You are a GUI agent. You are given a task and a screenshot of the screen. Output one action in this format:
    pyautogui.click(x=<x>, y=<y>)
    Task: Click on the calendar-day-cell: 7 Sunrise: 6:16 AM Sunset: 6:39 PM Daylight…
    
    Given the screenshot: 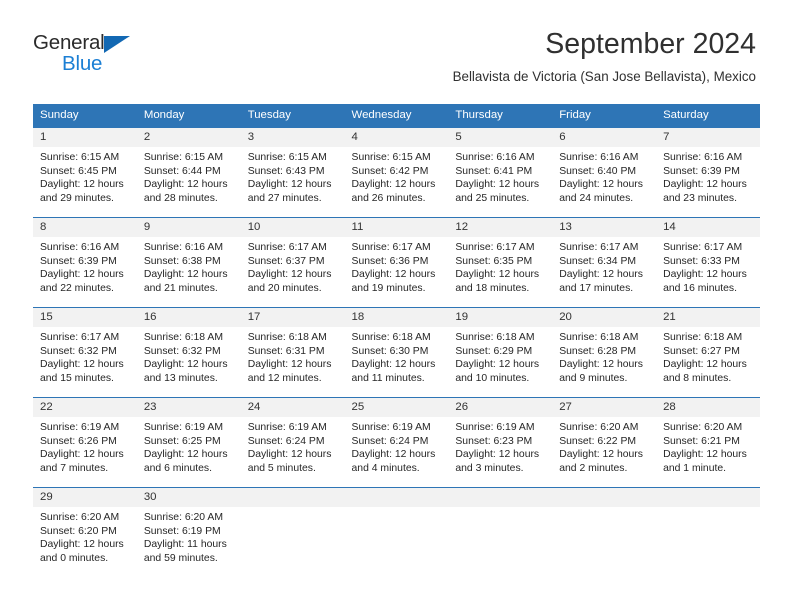 What is the action you would take?
    pyautogui.click(x=708, y=172)
    